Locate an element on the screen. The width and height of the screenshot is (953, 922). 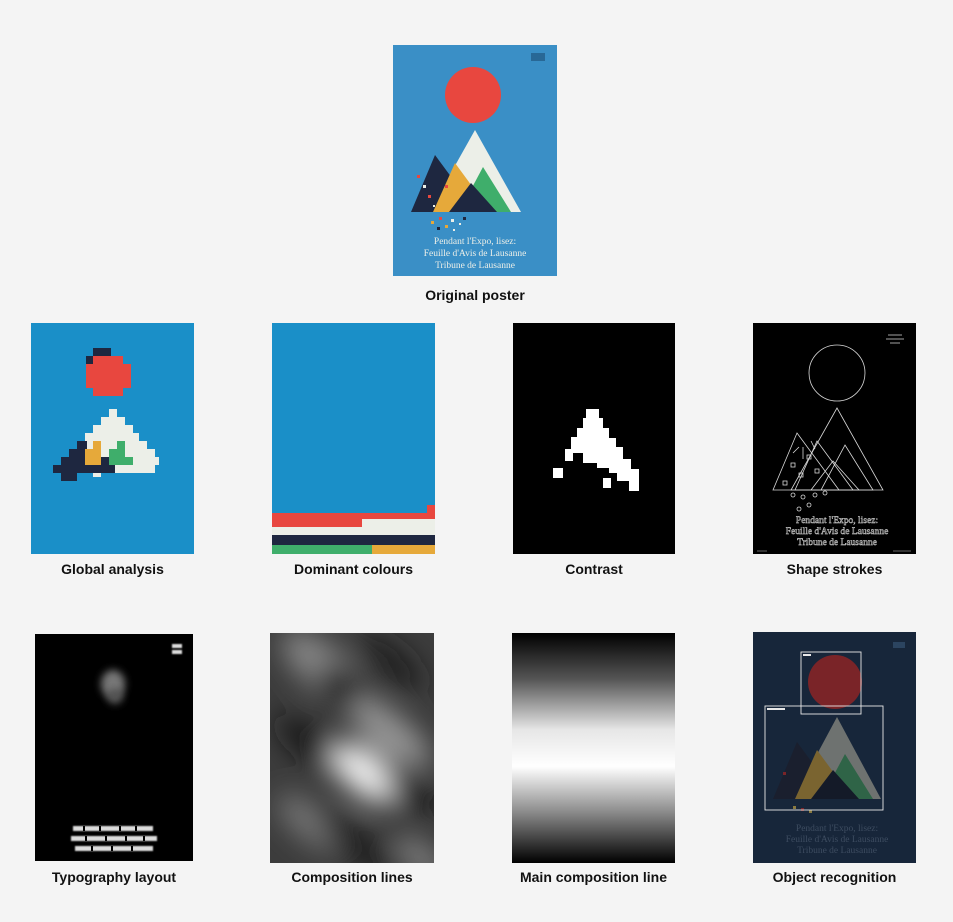
caption-global-analysis: Global analysis is located at coordinates (112, 569).